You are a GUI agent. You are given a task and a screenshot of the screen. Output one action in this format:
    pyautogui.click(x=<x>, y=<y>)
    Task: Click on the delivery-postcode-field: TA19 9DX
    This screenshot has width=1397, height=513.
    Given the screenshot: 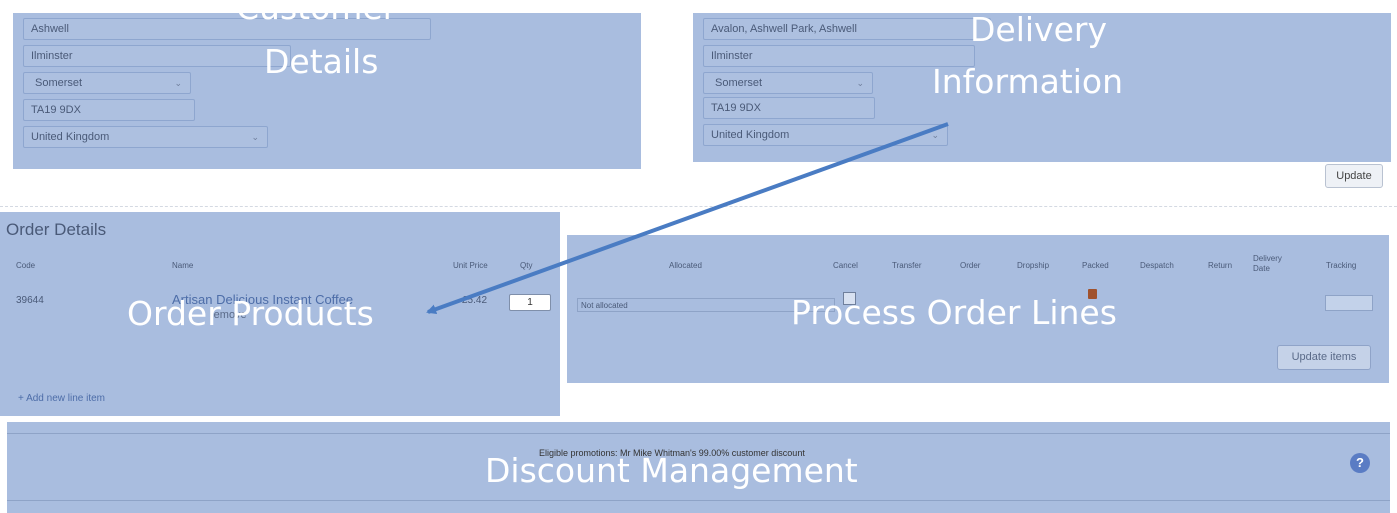 What is the action you would take?
    pyautogui.click(x=789, y=108)
    